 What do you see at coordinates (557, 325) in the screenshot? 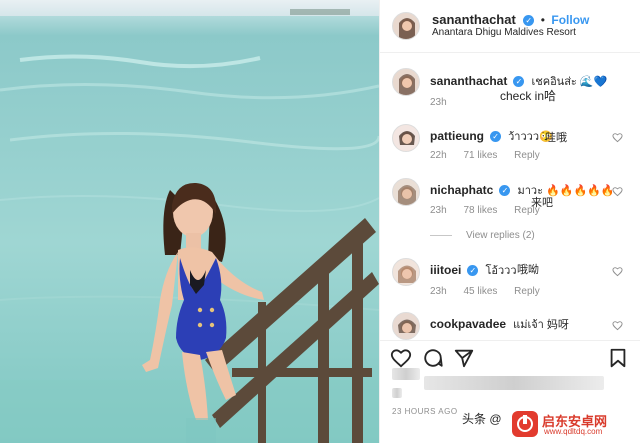
I see `comment-translation: 妈呀` at bounding box center [557, 325].